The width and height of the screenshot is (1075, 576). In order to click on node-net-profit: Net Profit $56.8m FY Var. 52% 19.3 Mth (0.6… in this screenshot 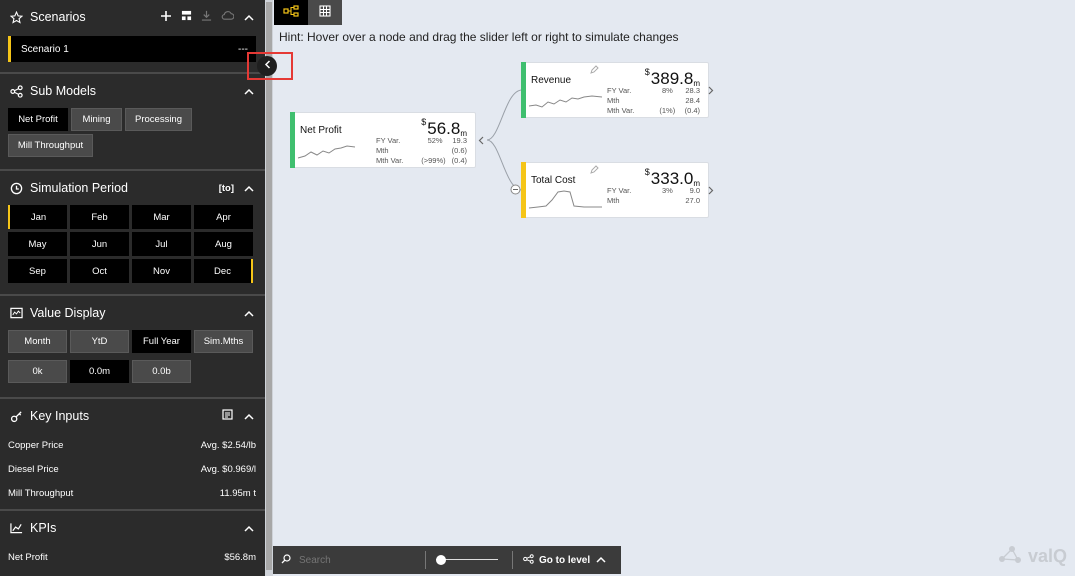, I will do `click(383, 140)`.